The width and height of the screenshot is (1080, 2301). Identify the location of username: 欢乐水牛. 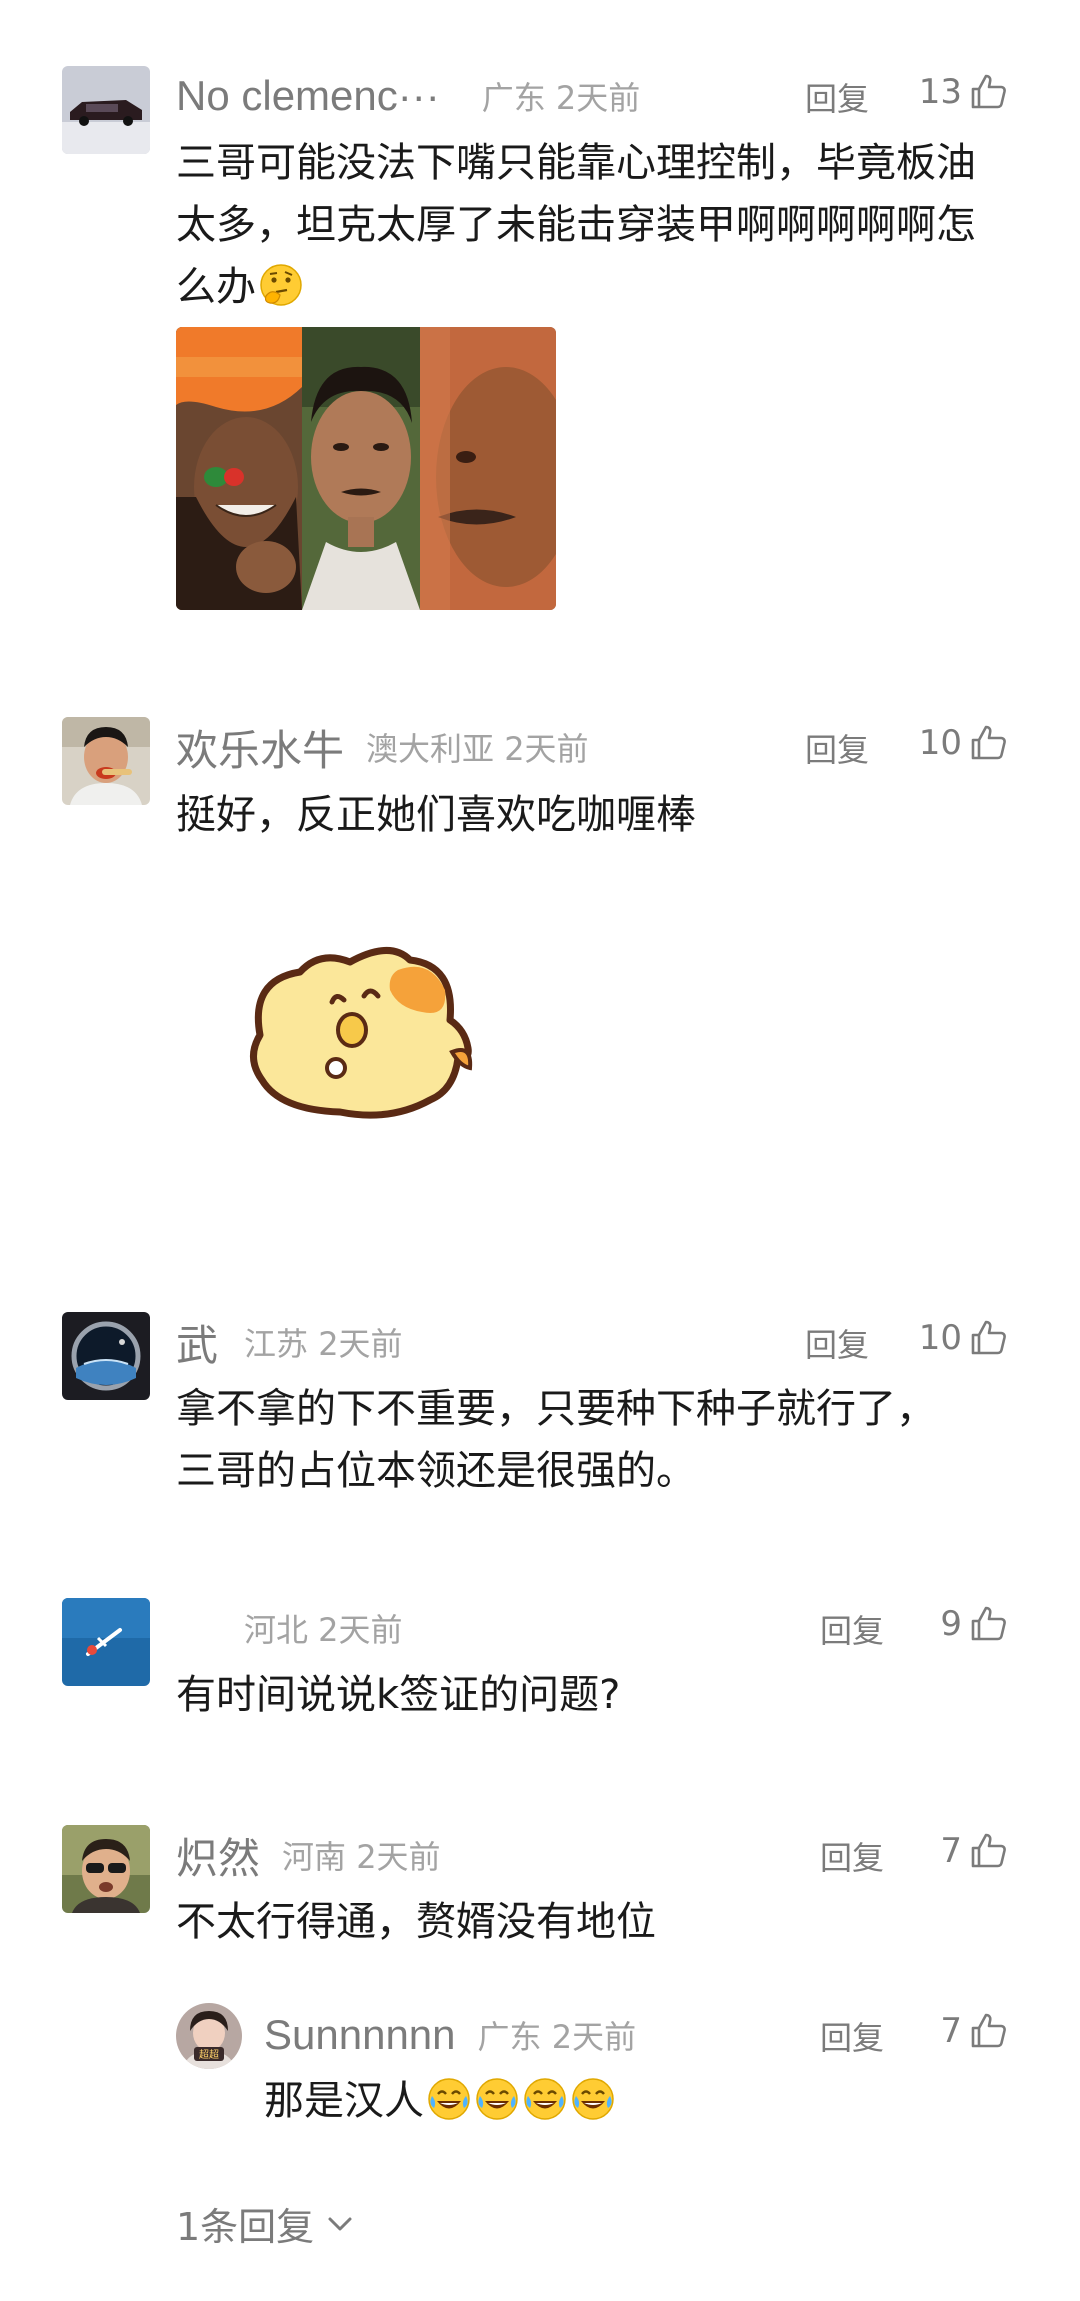
(260, 747).